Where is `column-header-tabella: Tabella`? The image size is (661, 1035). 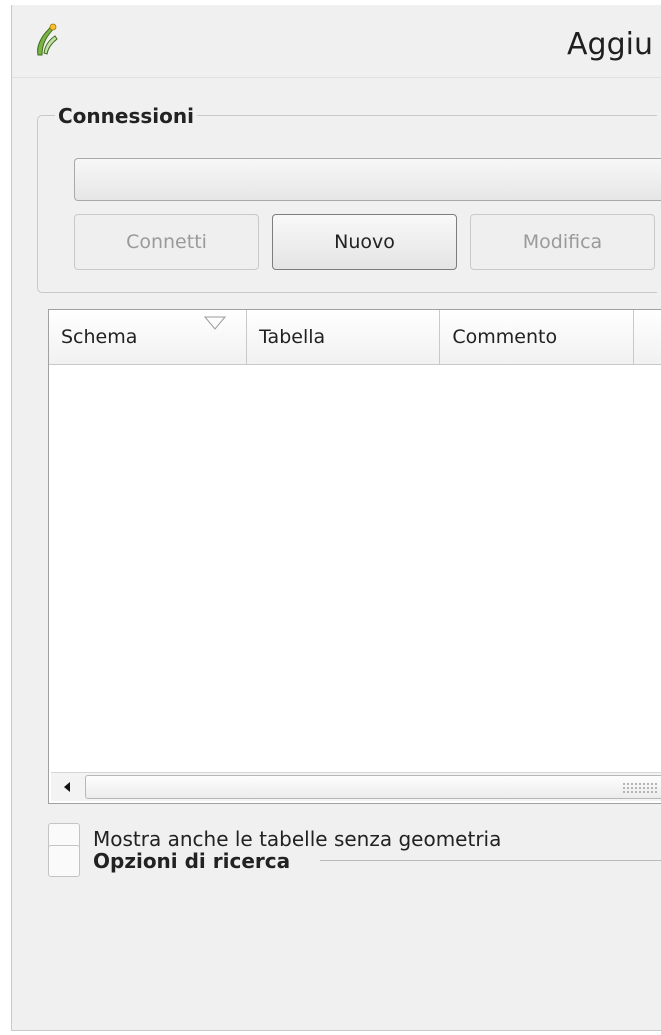 column-header-tabella: Tabella is located at coordinates (344, 337).